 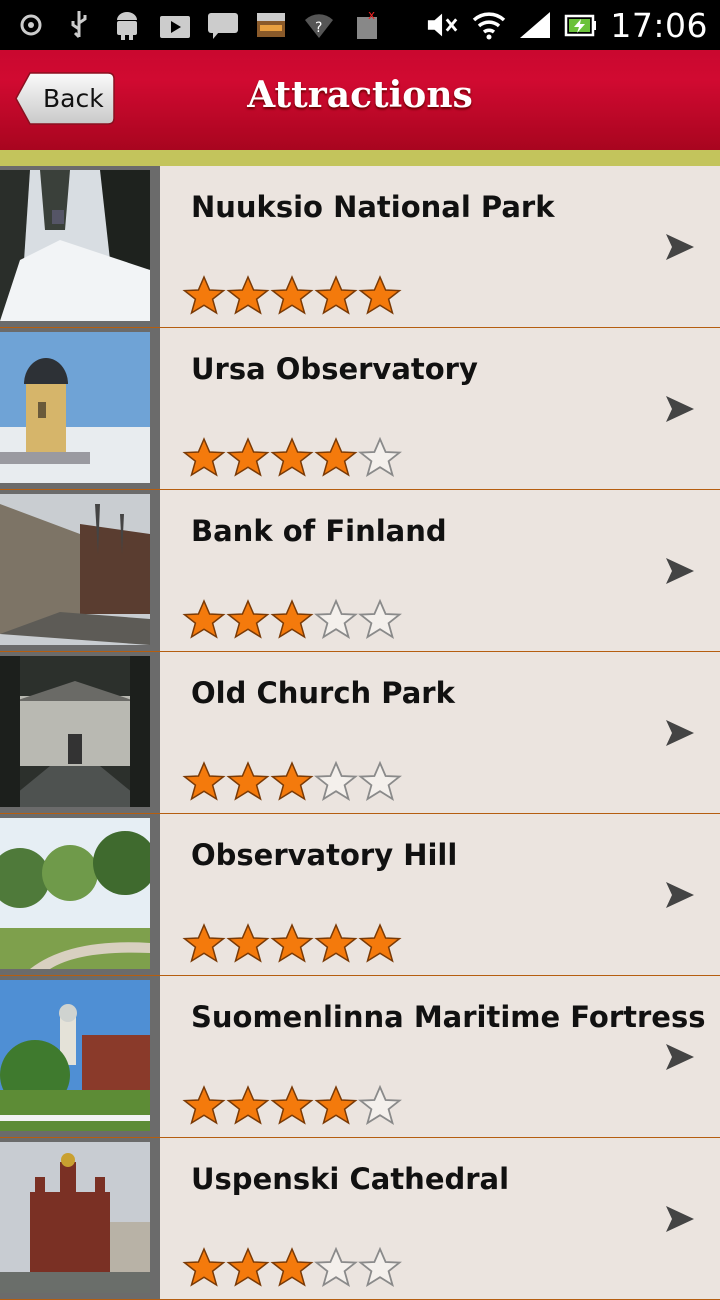 What do you see at coordinates (360, 158) in the screenshot?
I see `accent-divider` at bounding box center [360, 158].